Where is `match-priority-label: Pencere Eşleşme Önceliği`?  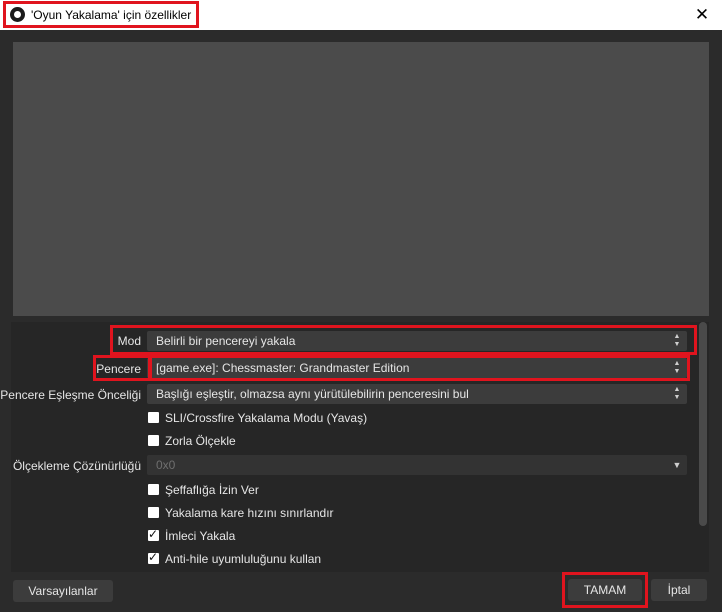 match-priority-label: Pencere Eşleşme Önceliği is located at coordinates (70, 395).